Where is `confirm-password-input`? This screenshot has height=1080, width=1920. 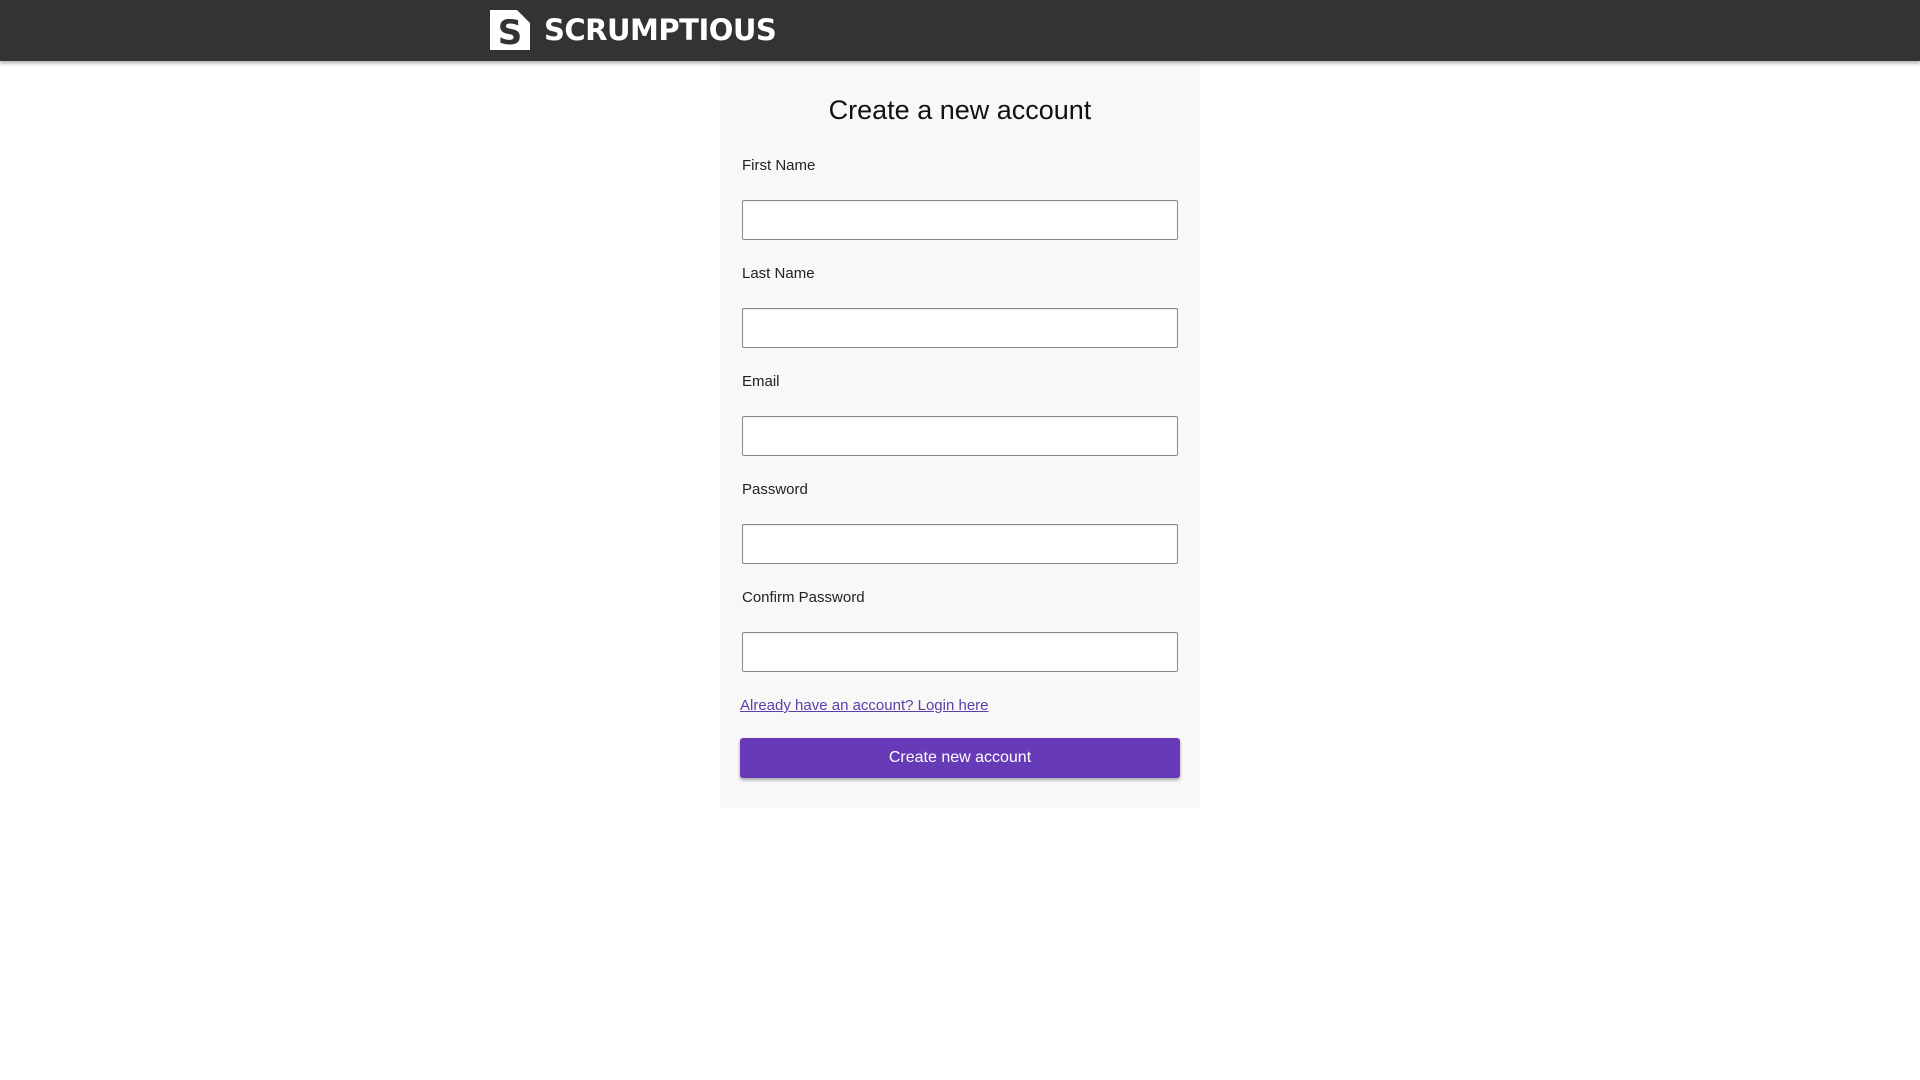
confirm-password-input is located at coordinates (960, 652).